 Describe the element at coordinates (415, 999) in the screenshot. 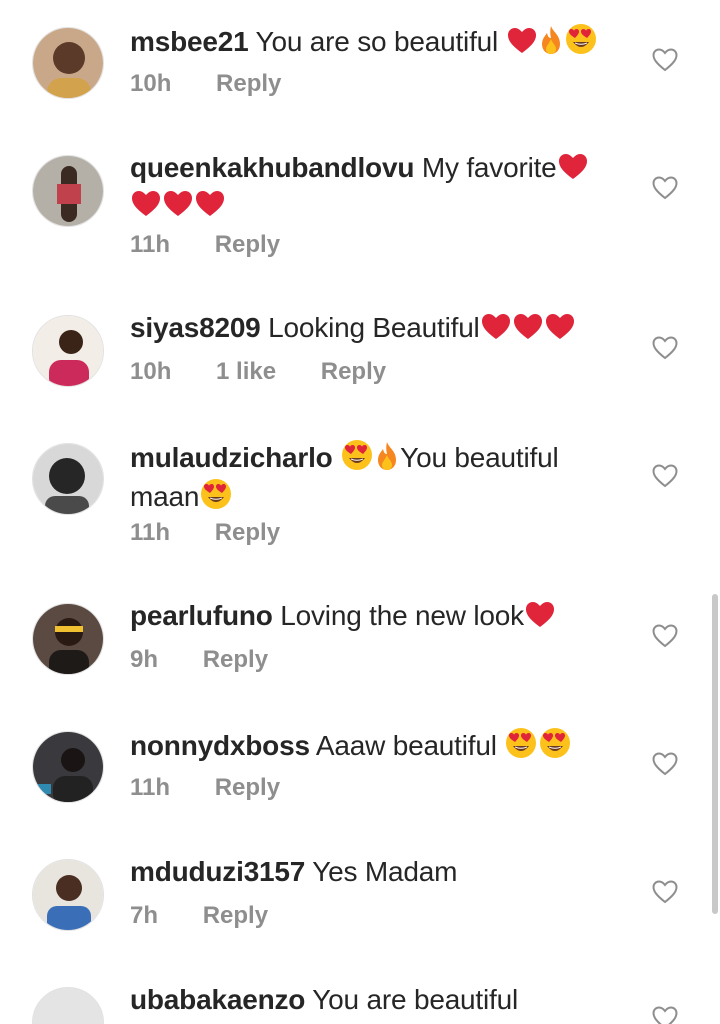

I see `comment-text: You are beautiful` at that location.